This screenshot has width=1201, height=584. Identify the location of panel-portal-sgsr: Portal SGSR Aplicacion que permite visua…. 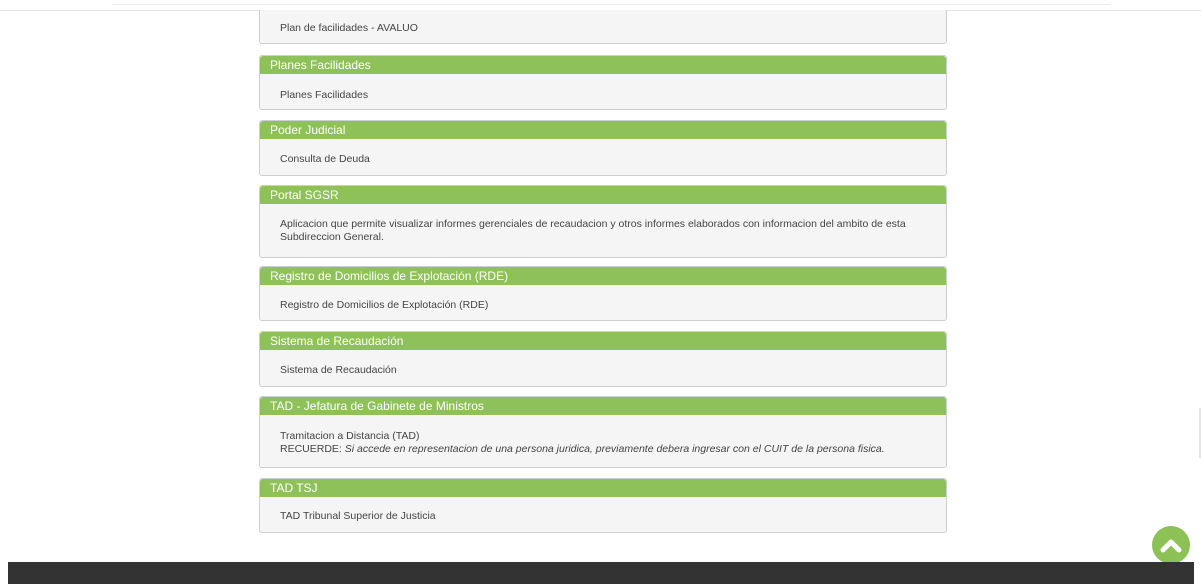
(603, 221).